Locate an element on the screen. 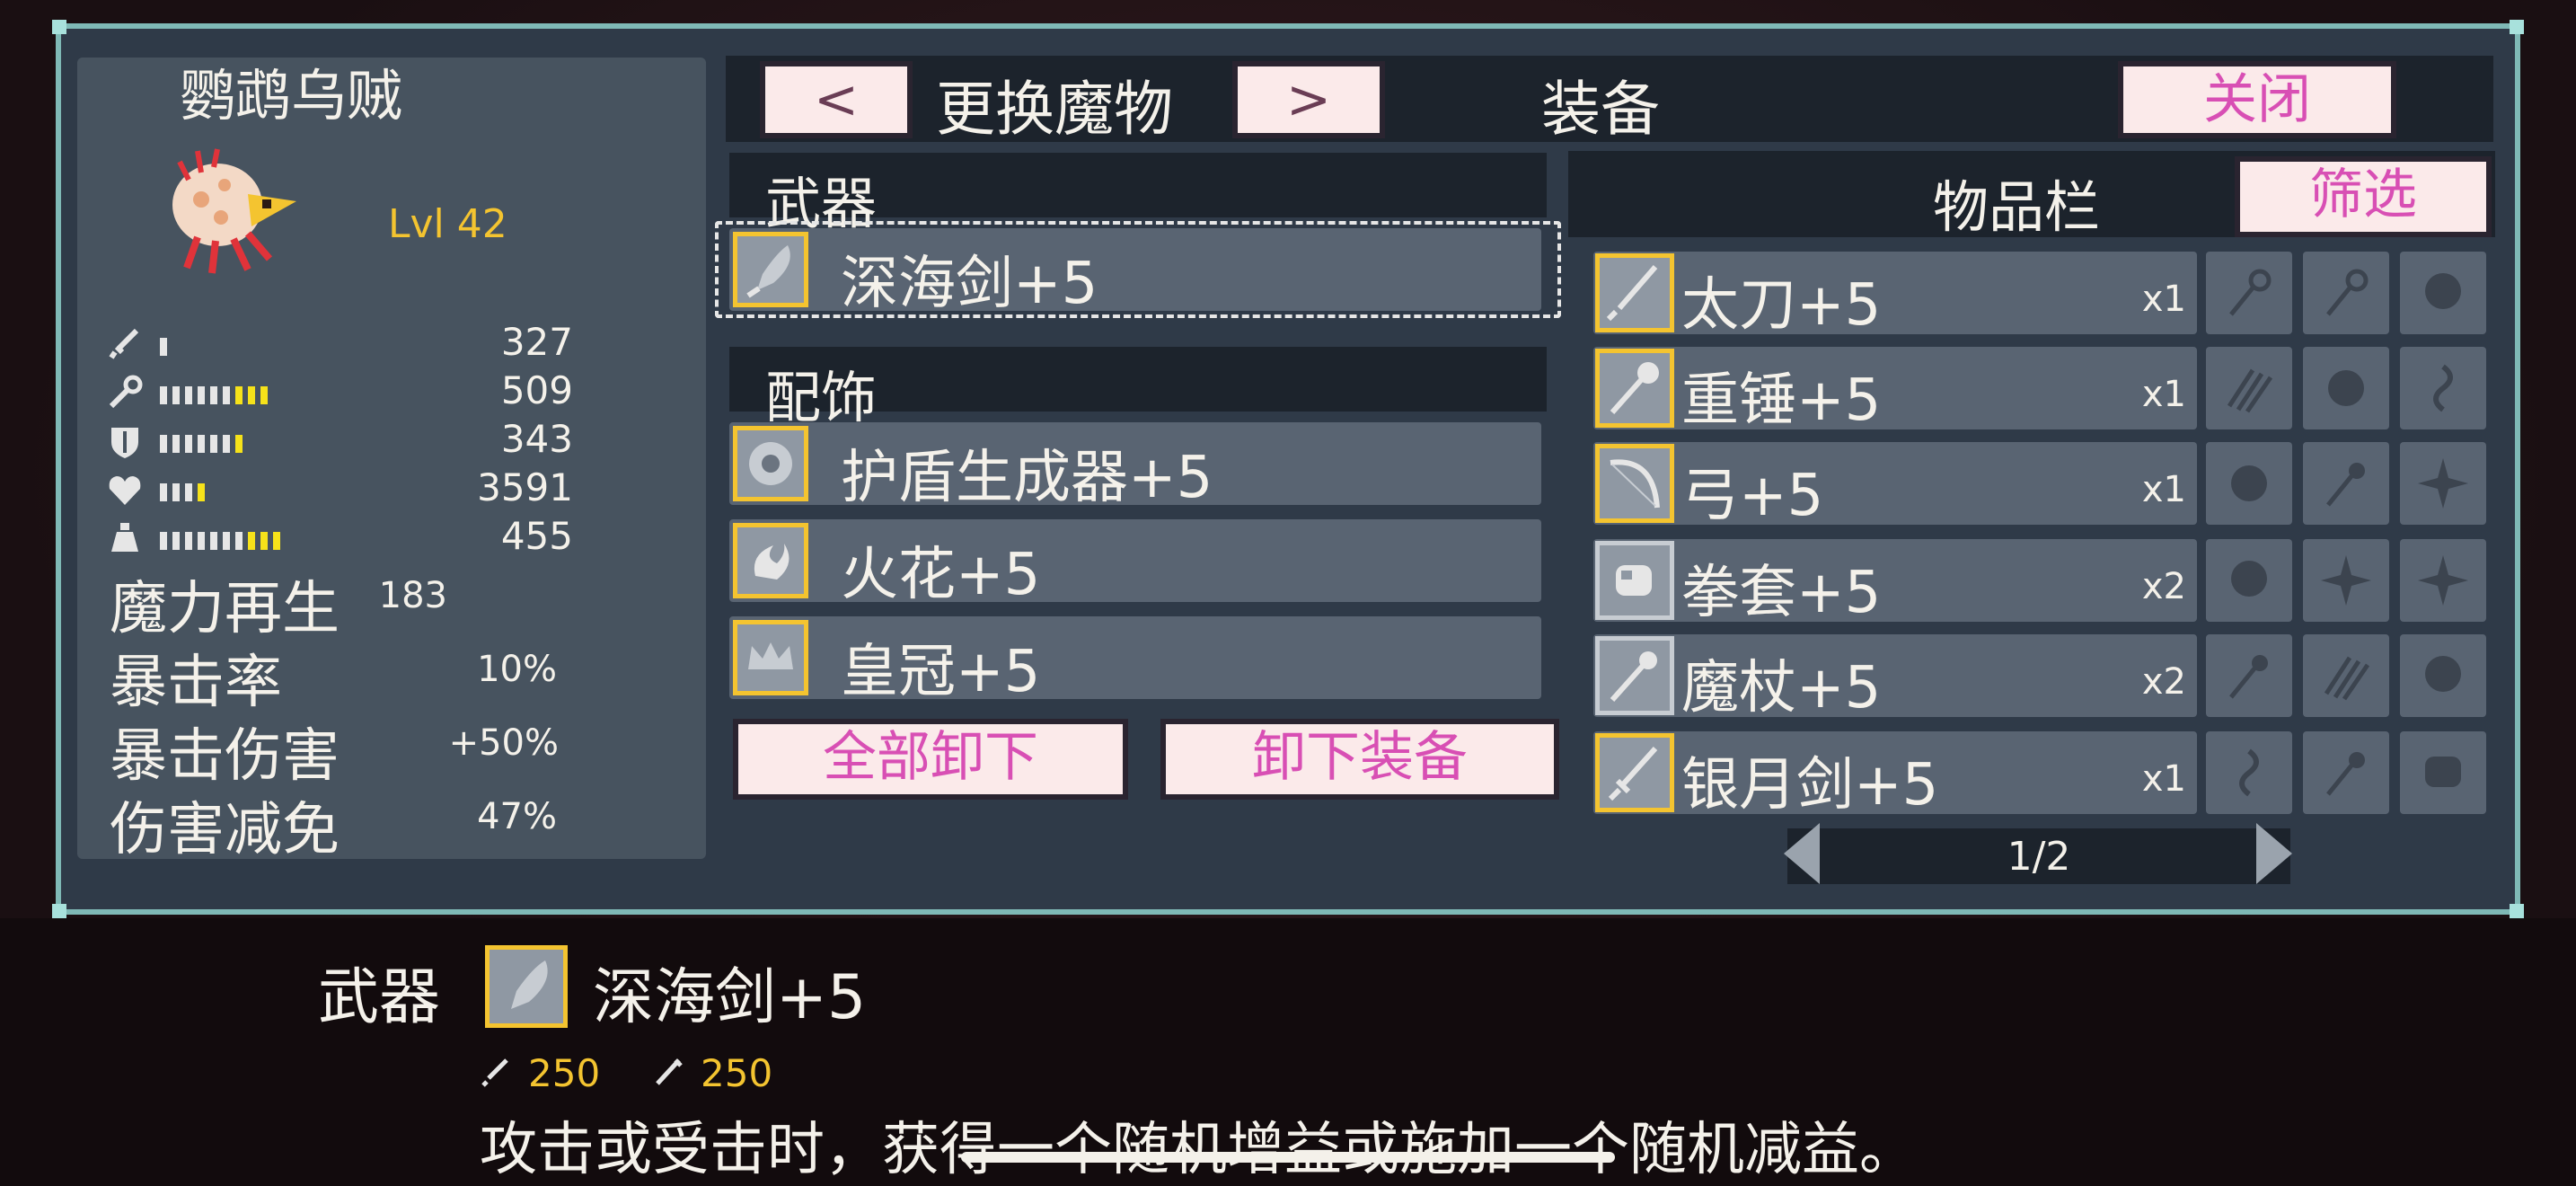  mana-regen-stat: 魔力再生 183 is located at coordinates (339, 602).